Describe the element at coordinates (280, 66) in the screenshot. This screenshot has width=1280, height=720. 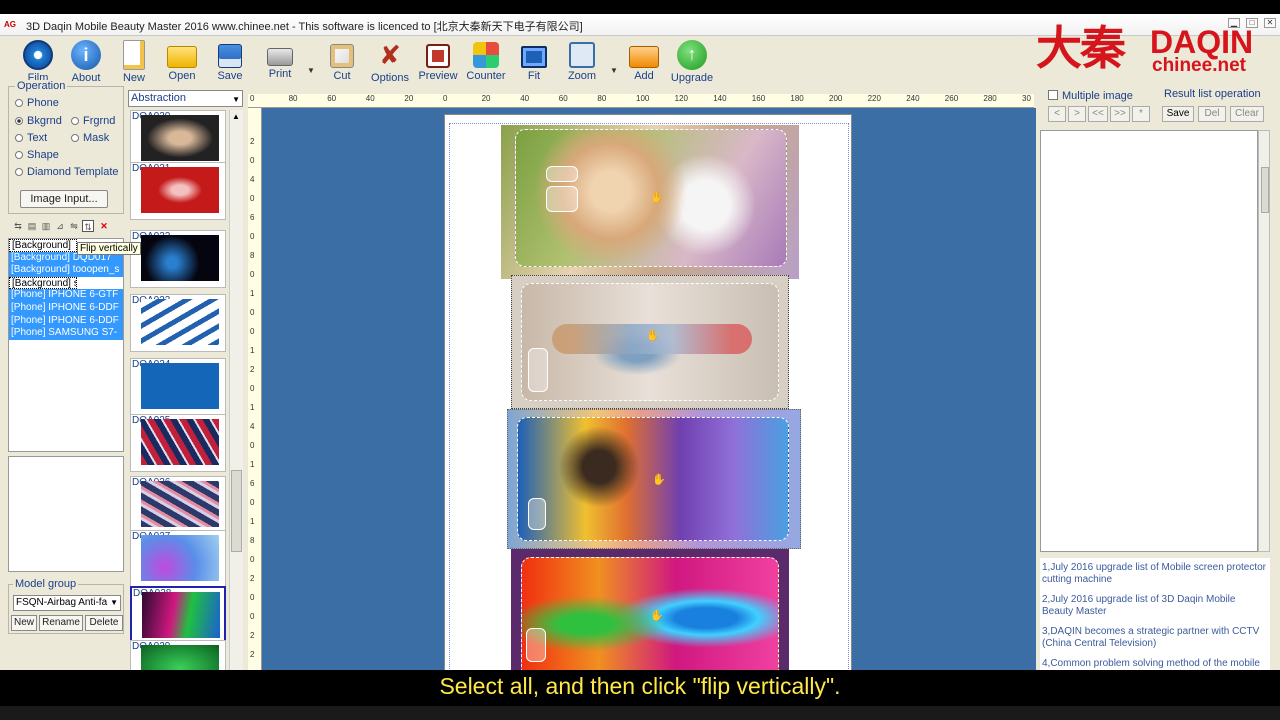
I see `print-button: Print` at that location.